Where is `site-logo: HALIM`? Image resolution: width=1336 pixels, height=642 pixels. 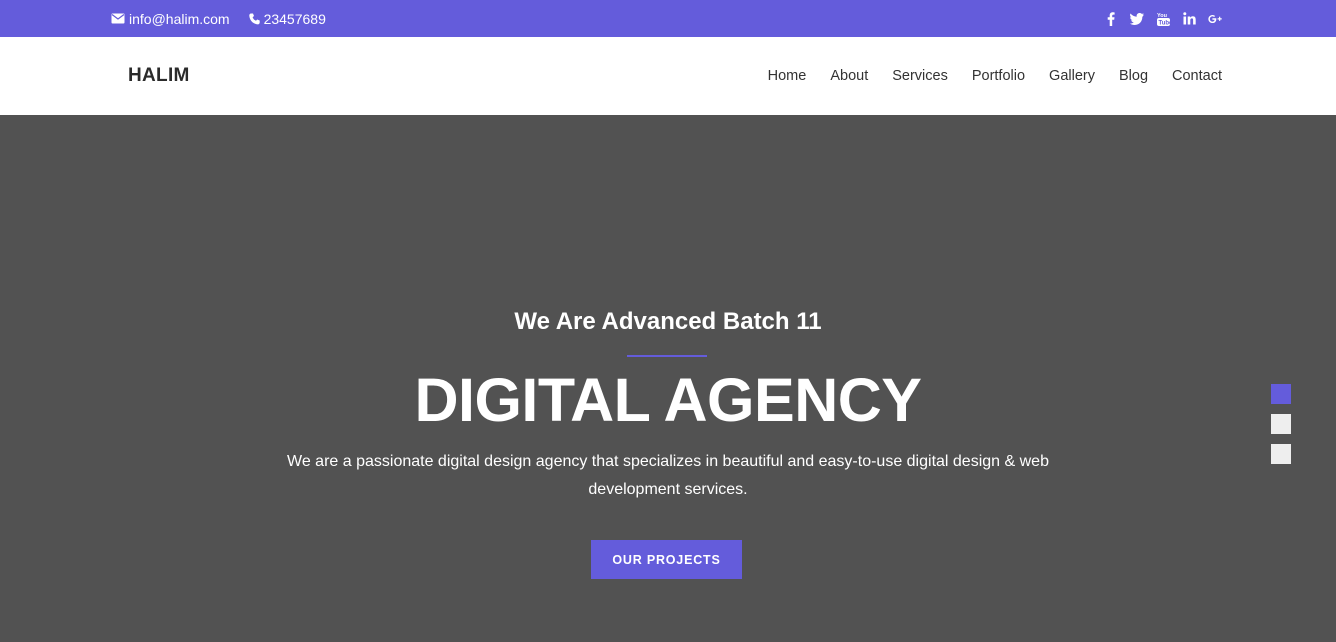 site-logo: HALIM is located at coordinates (159, 76).